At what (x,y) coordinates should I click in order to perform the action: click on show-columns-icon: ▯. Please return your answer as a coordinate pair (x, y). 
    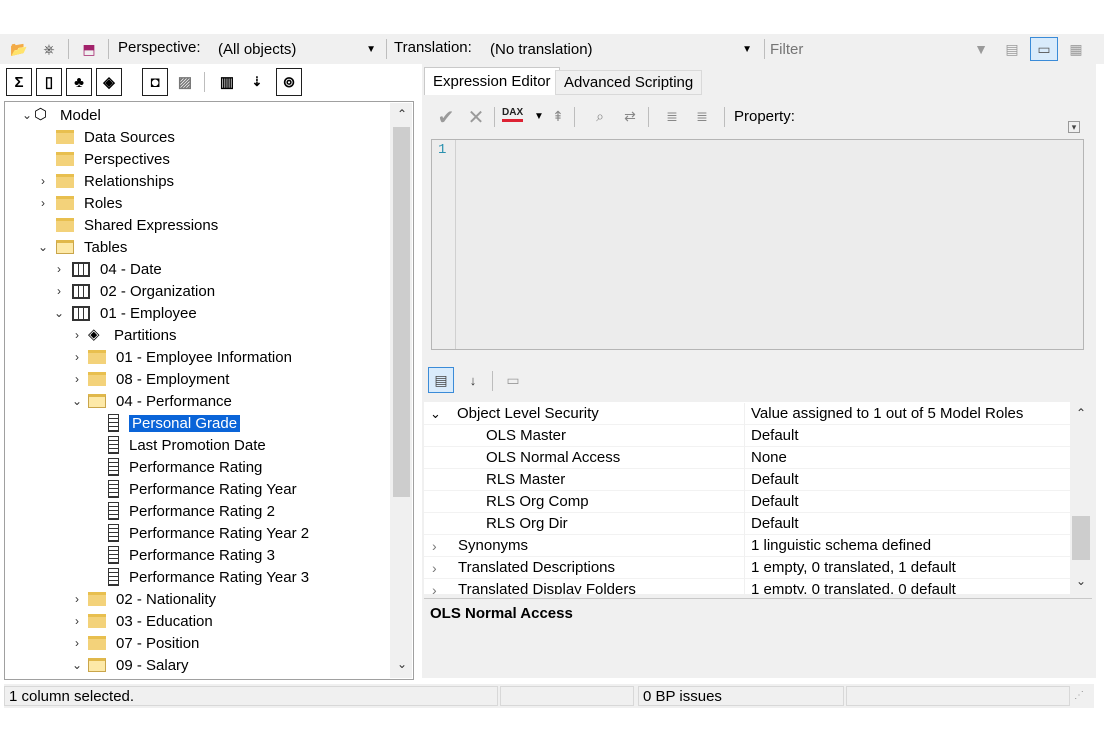
    Looking at the image, I should click on (49, 82).